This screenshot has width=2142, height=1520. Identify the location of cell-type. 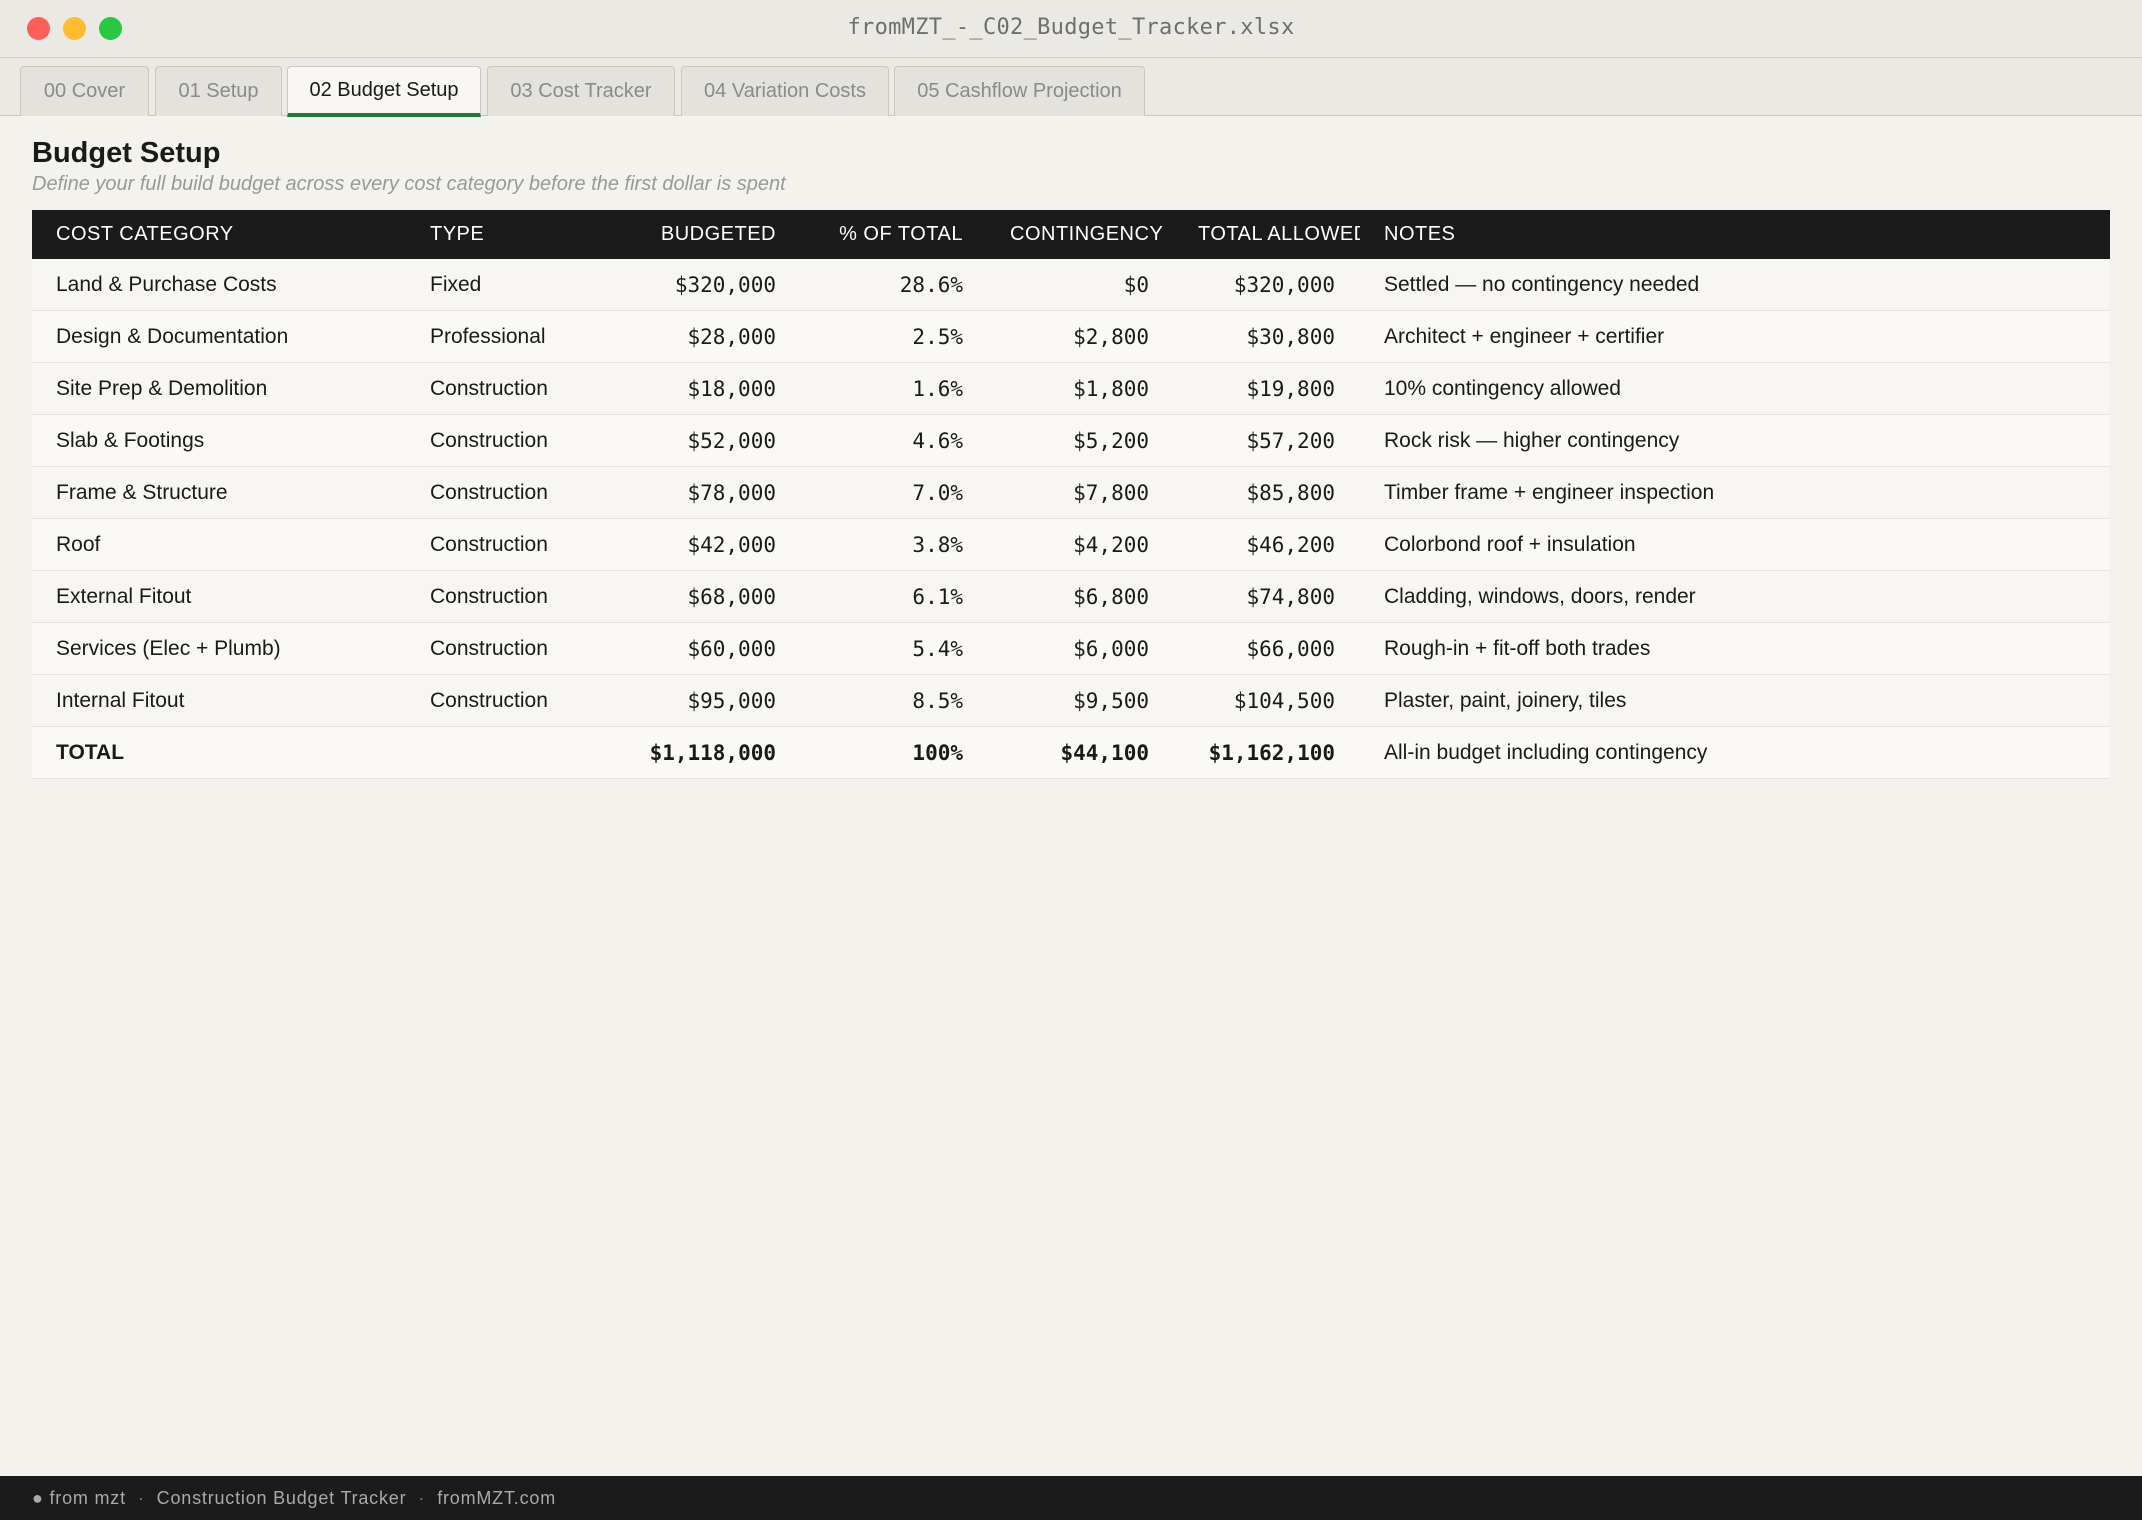
(520, 753).